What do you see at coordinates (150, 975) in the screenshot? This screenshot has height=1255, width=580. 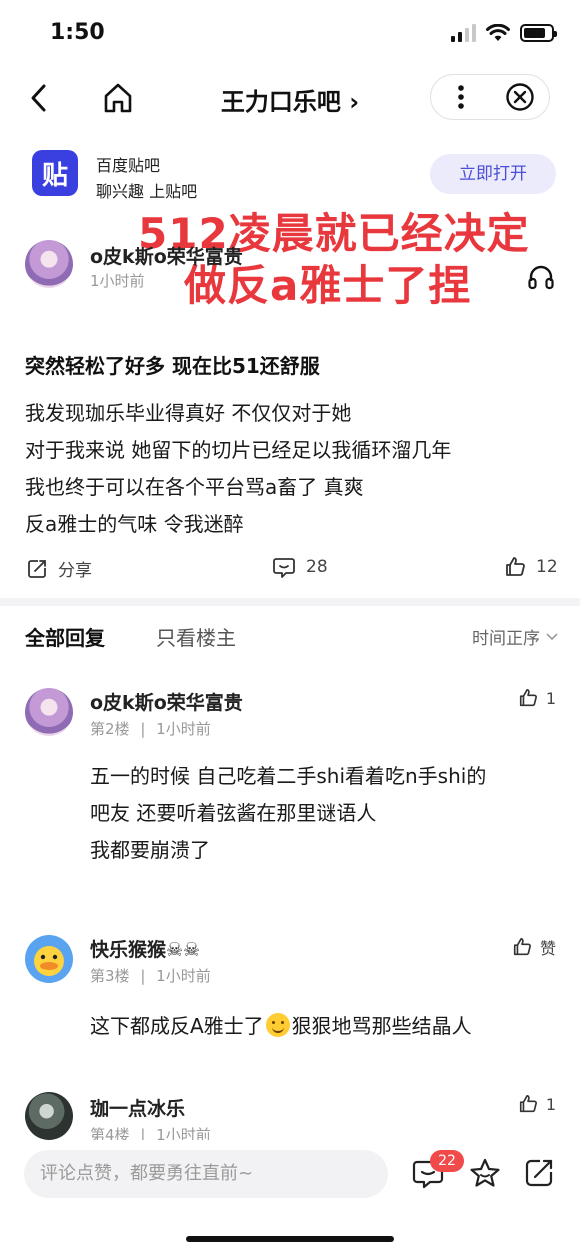 I see `reply-meta: 第3楼 | 1小时前` at bounding box center [150, 975].